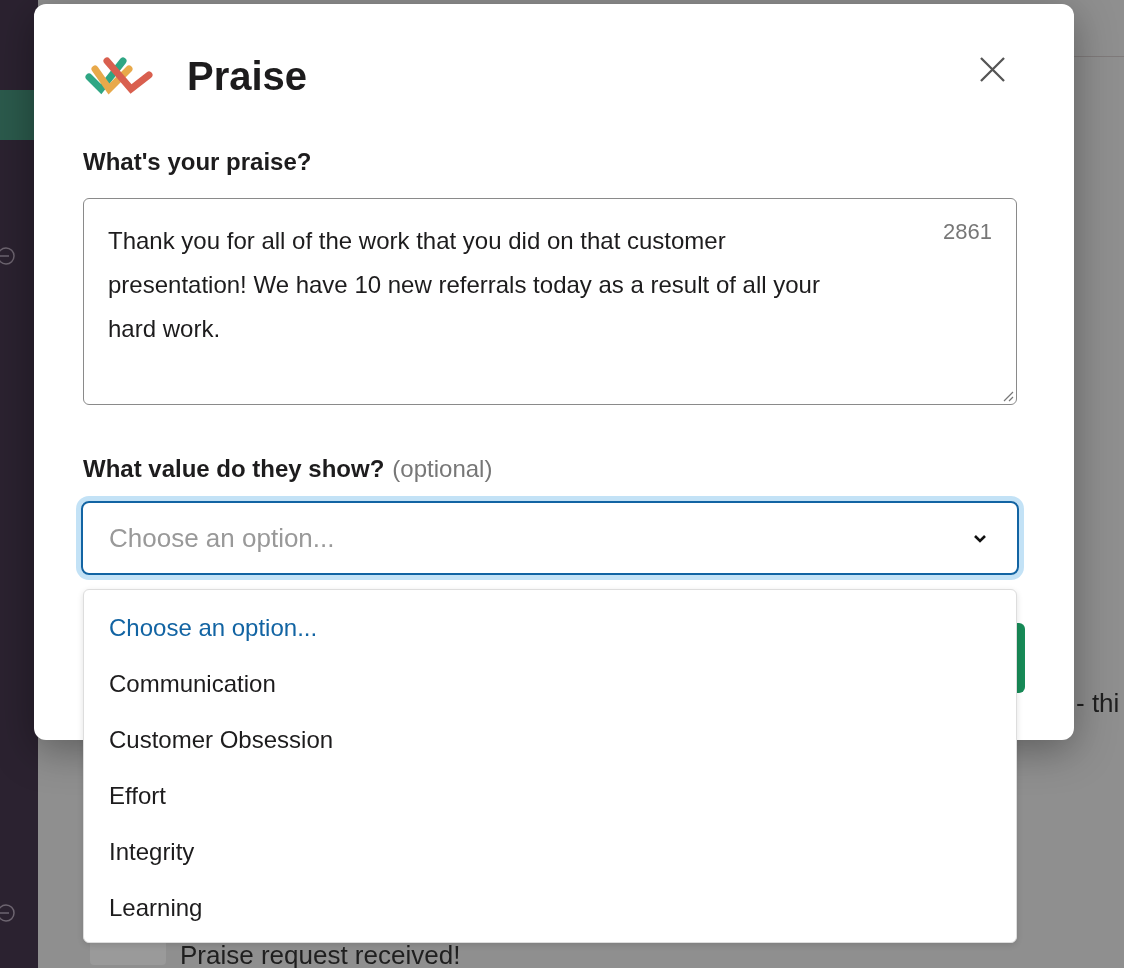  What do you see at coordinates (550, 908) in the screenshot?
I see `option-item: Learning` at bounding box center [550, 908].